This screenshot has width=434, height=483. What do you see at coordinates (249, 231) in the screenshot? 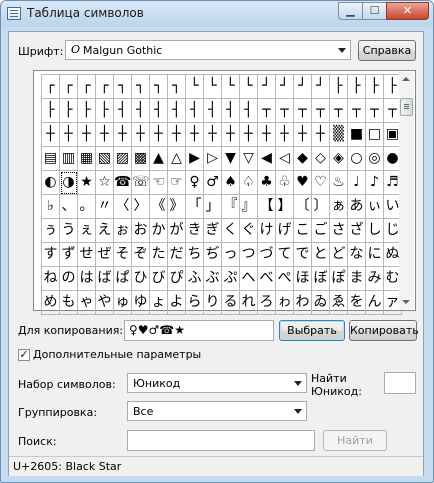
I see `char-cell: ぐ` at bounding box center [249, 231].